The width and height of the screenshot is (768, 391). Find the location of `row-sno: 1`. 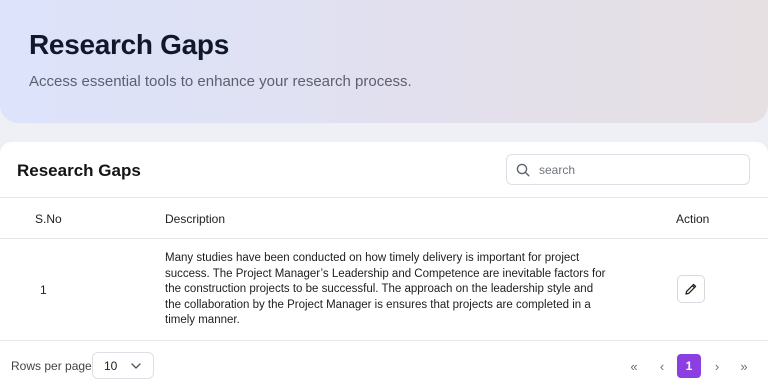

row-sno: 1 is located at coordinates (43, 290).